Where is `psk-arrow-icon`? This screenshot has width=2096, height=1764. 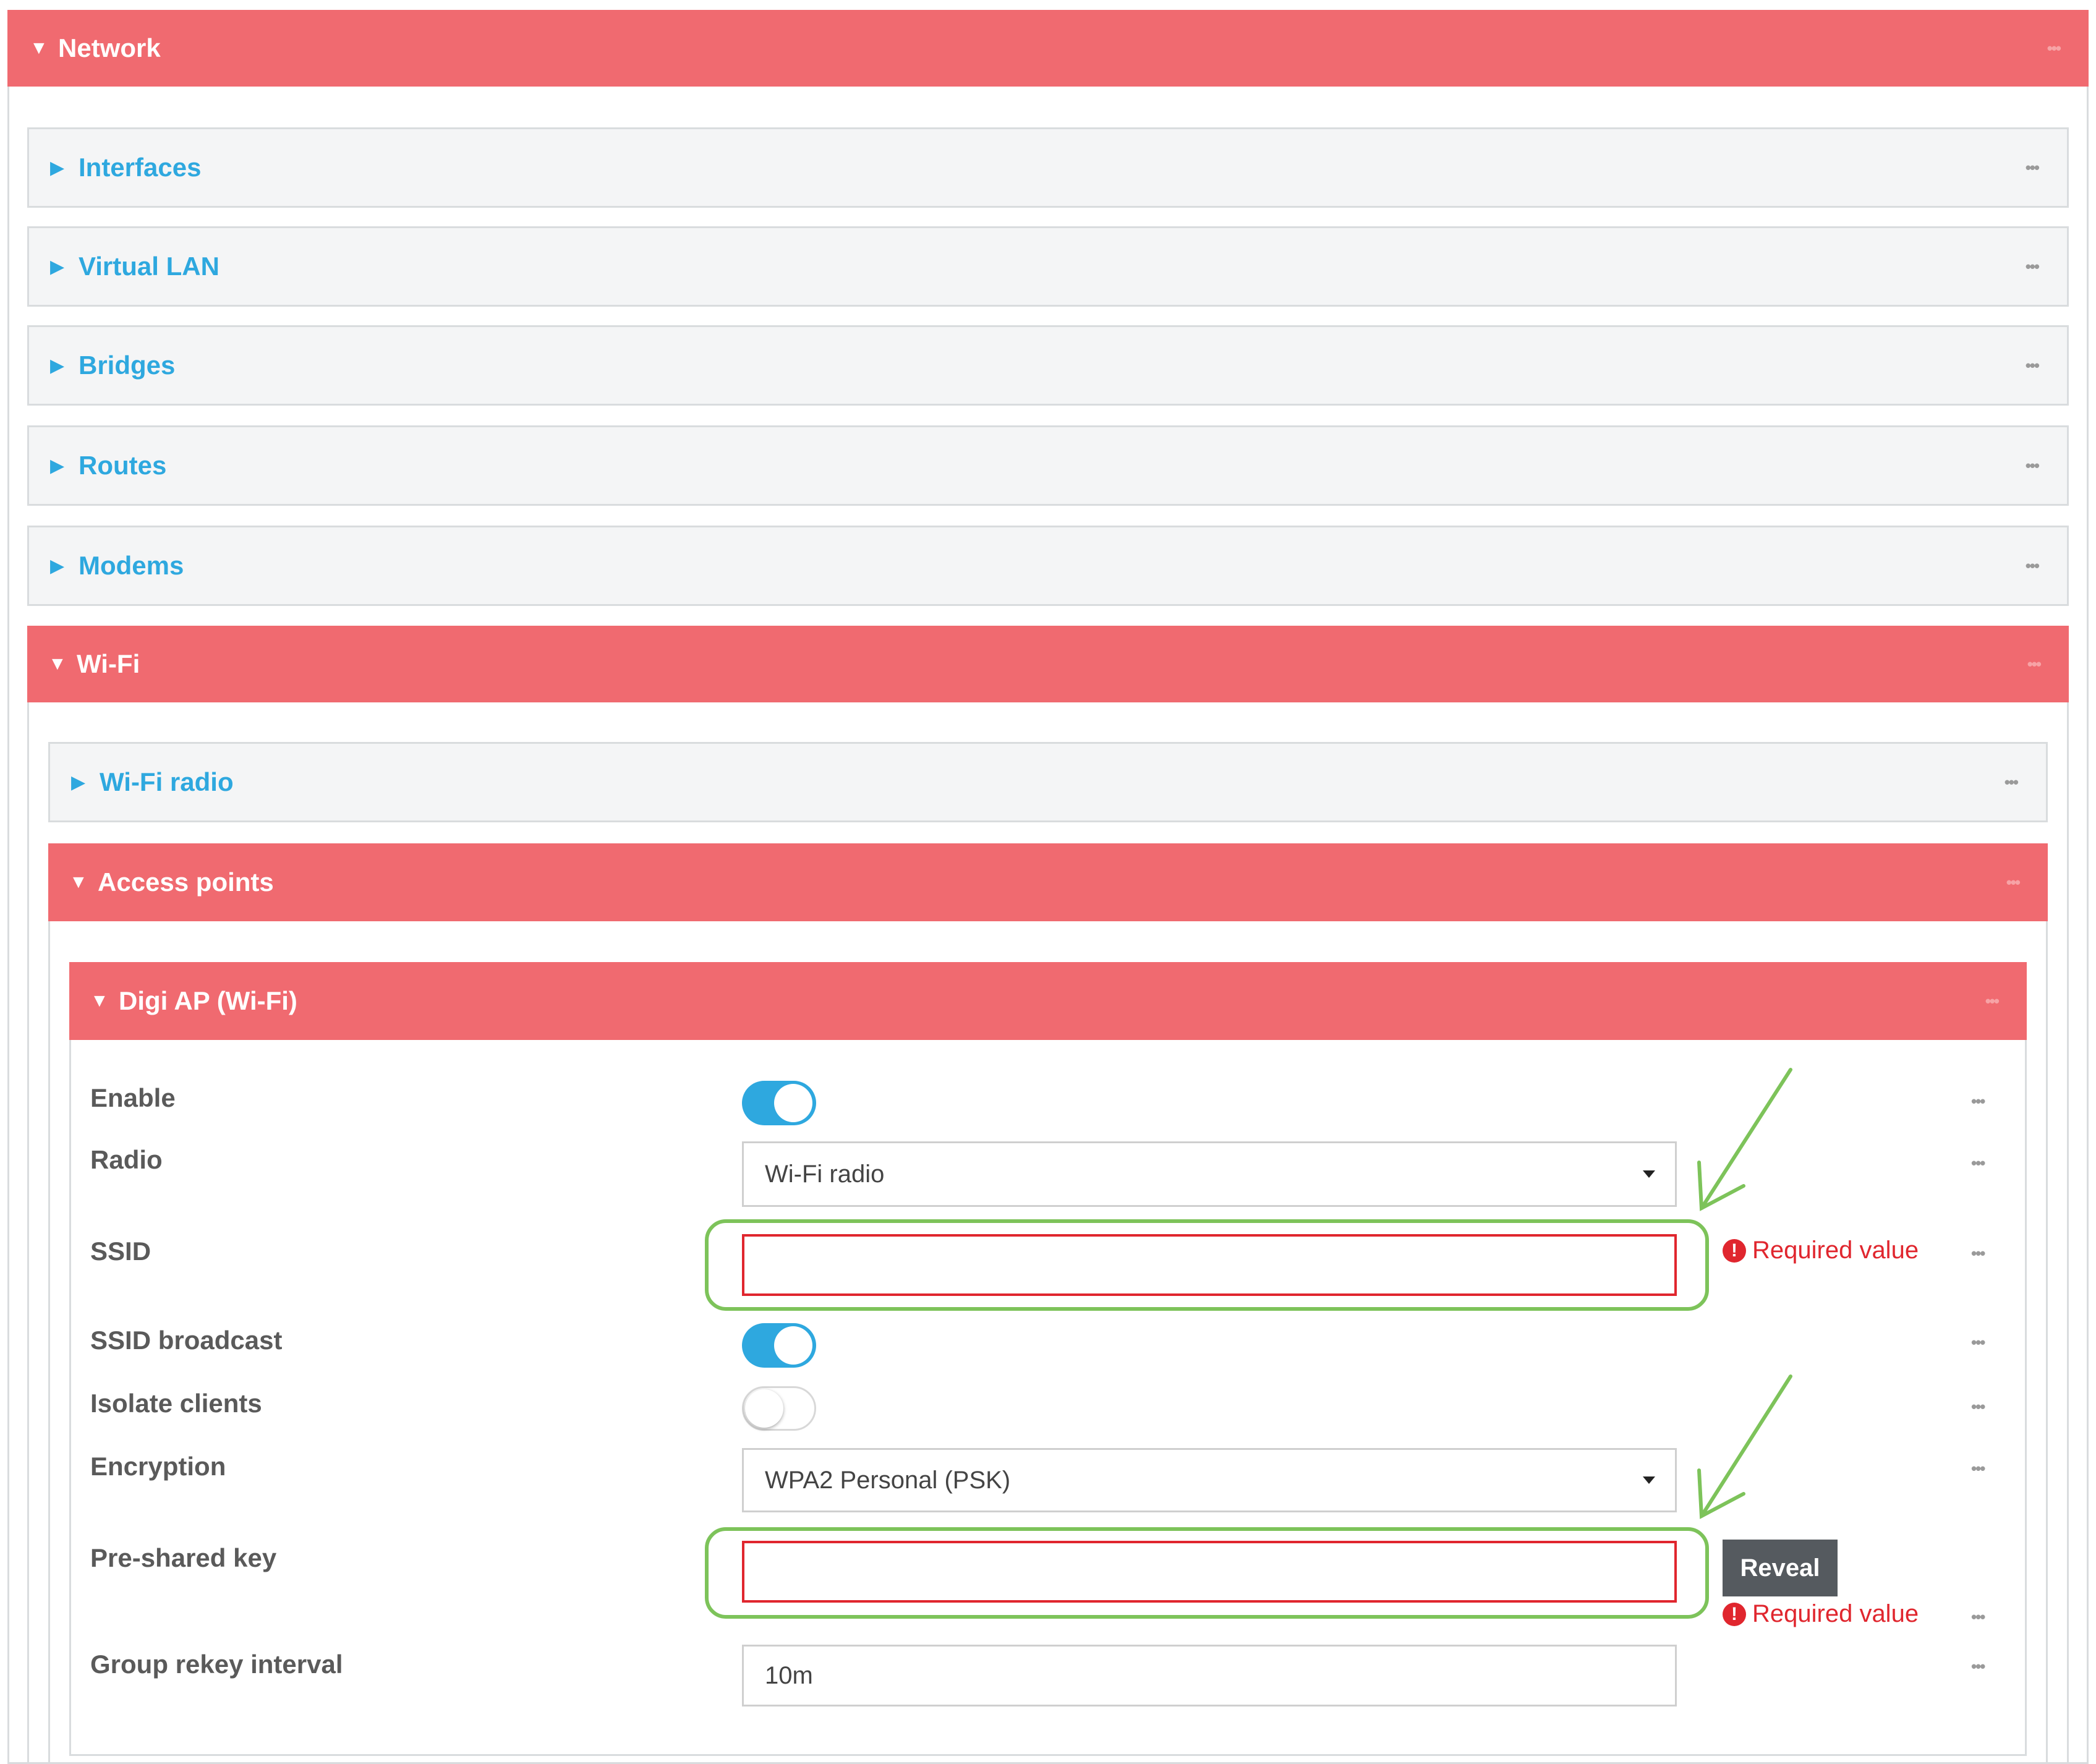
psk-arrow-icon is located at coordinates (1746, 1446).